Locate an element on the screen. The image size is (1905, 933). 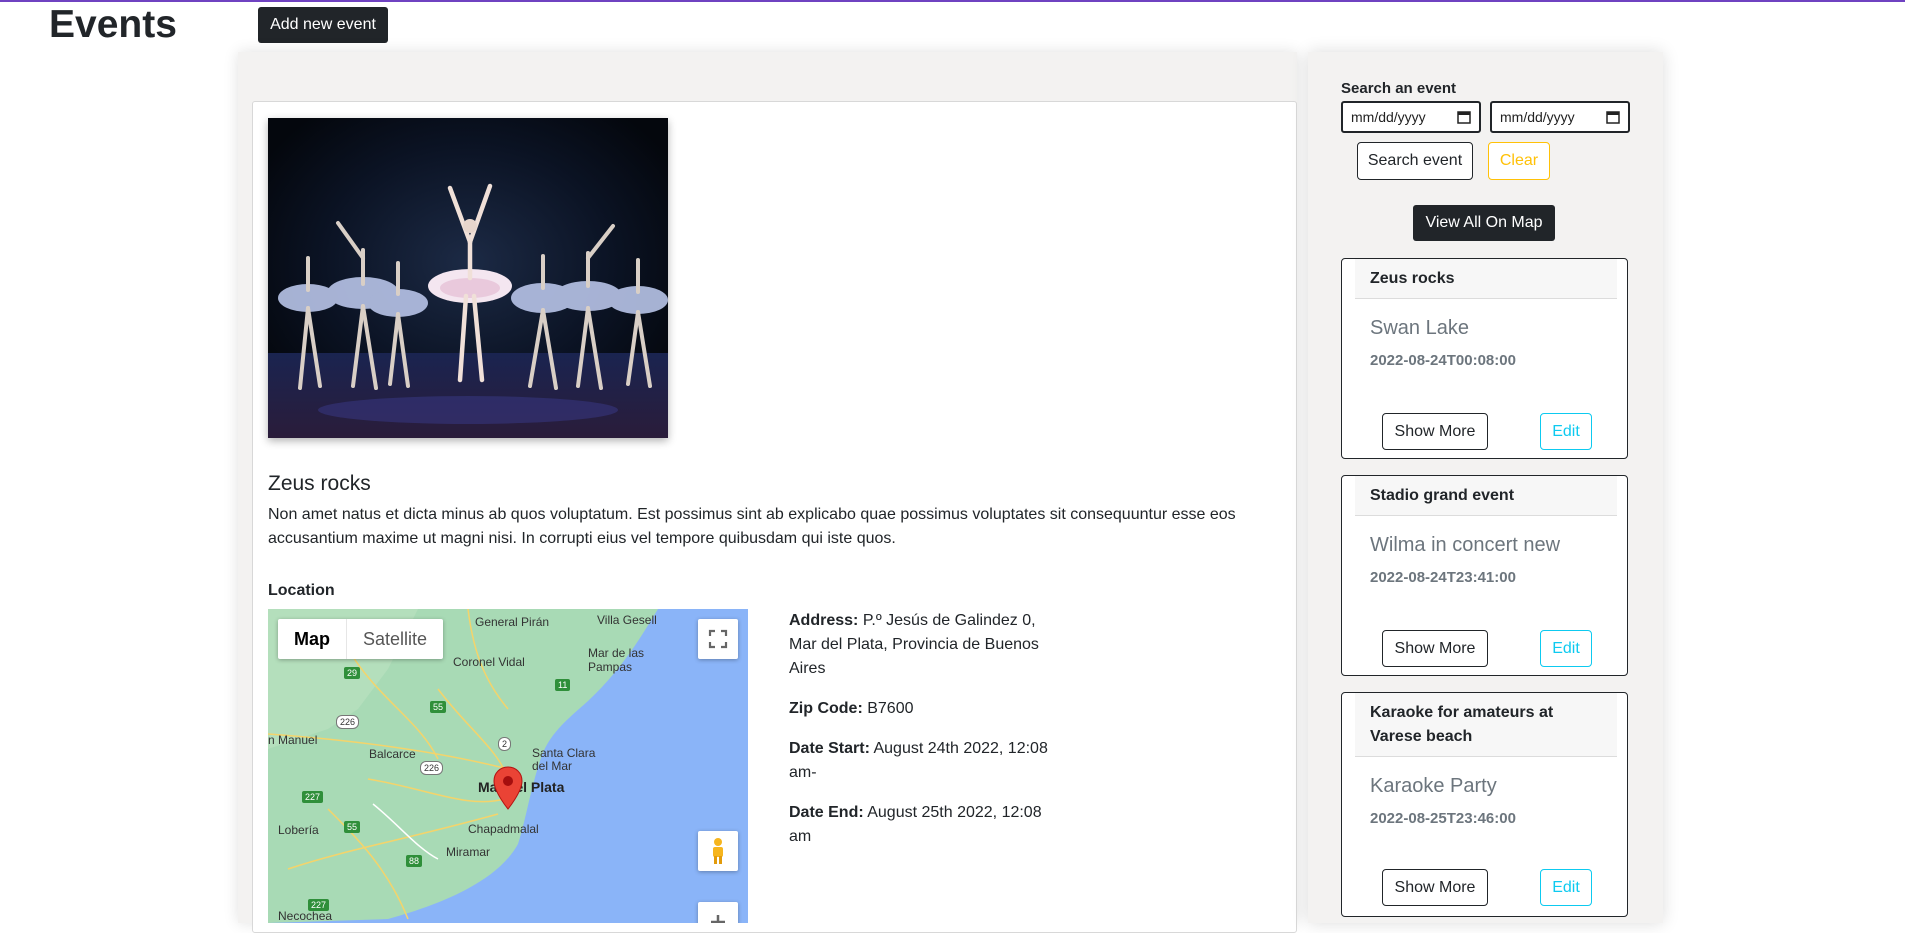
zip-value: B7600 is located at coordinates (890, 708).